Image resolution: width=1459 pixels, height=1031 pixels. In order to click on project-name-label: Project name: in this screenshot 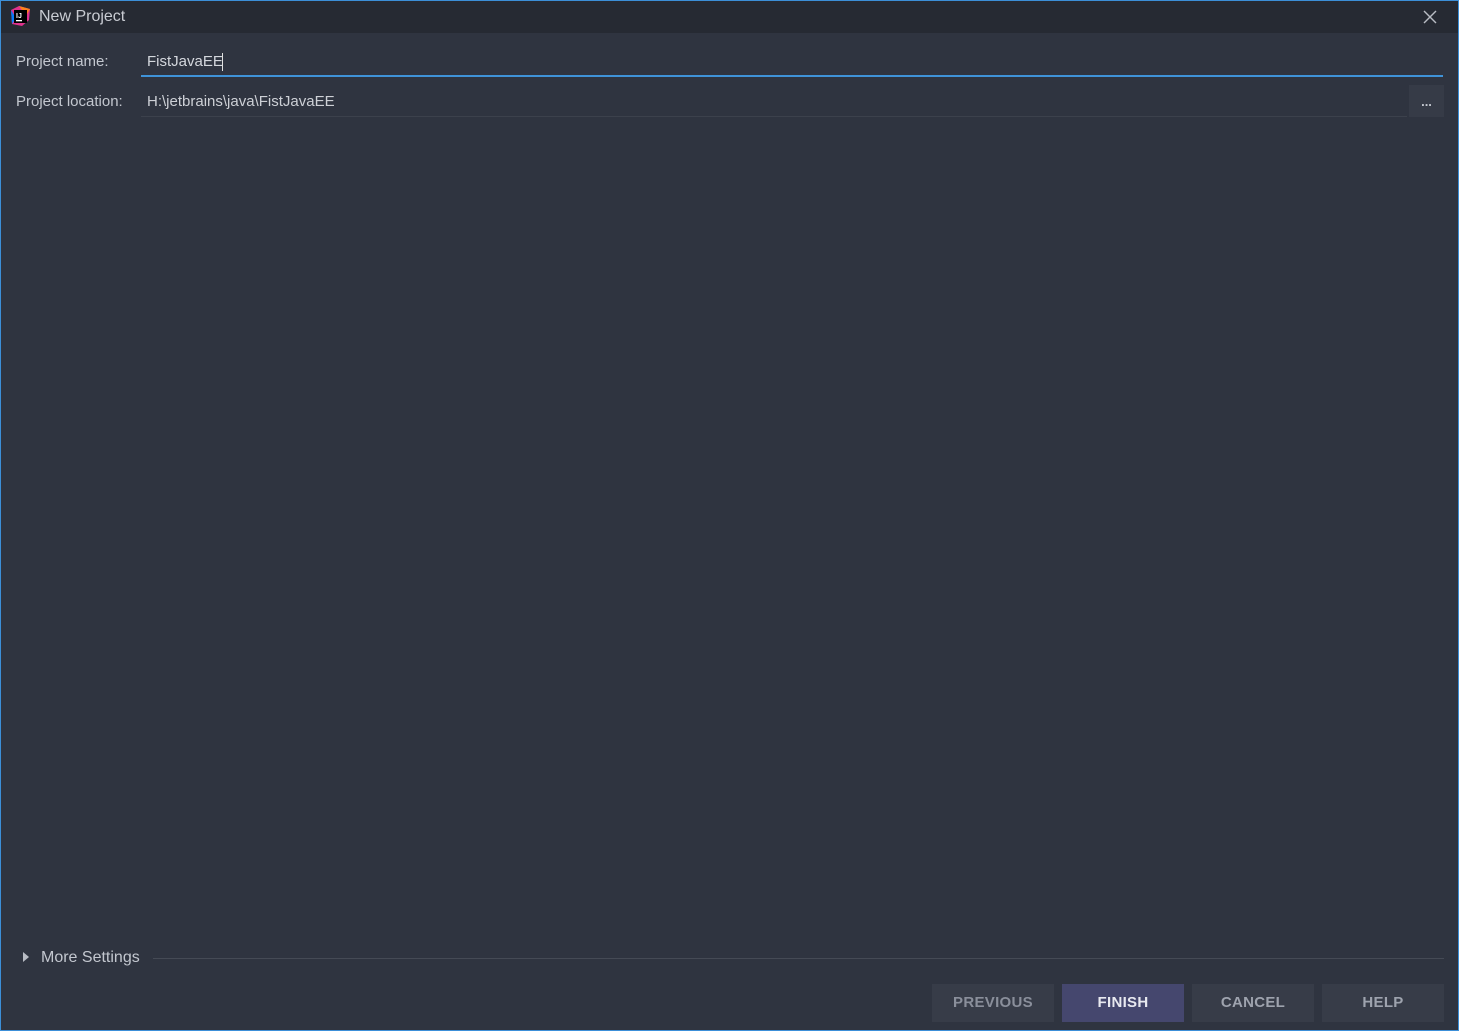, I will do `click(62, 61)`.